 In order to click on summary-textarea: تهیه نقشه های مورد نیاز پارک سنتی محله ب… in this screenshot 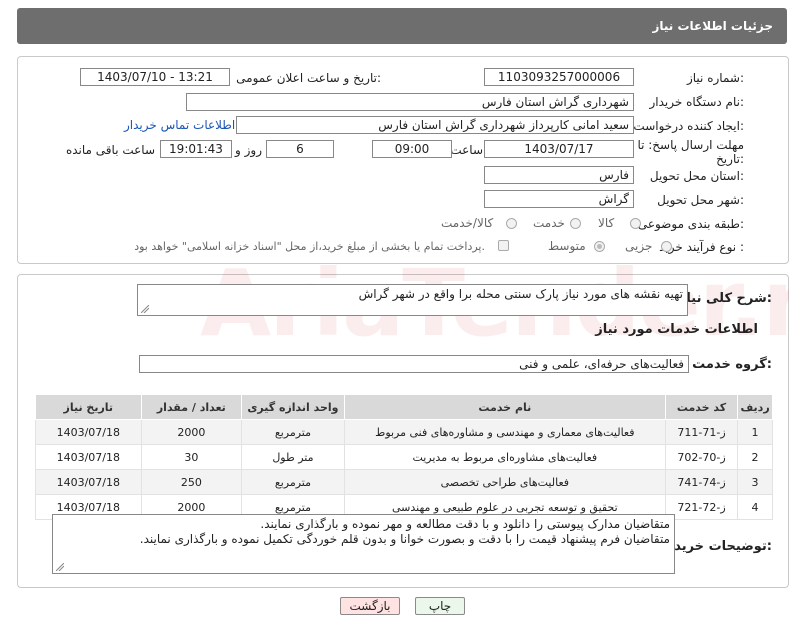, I will do `click(412, 300)`.